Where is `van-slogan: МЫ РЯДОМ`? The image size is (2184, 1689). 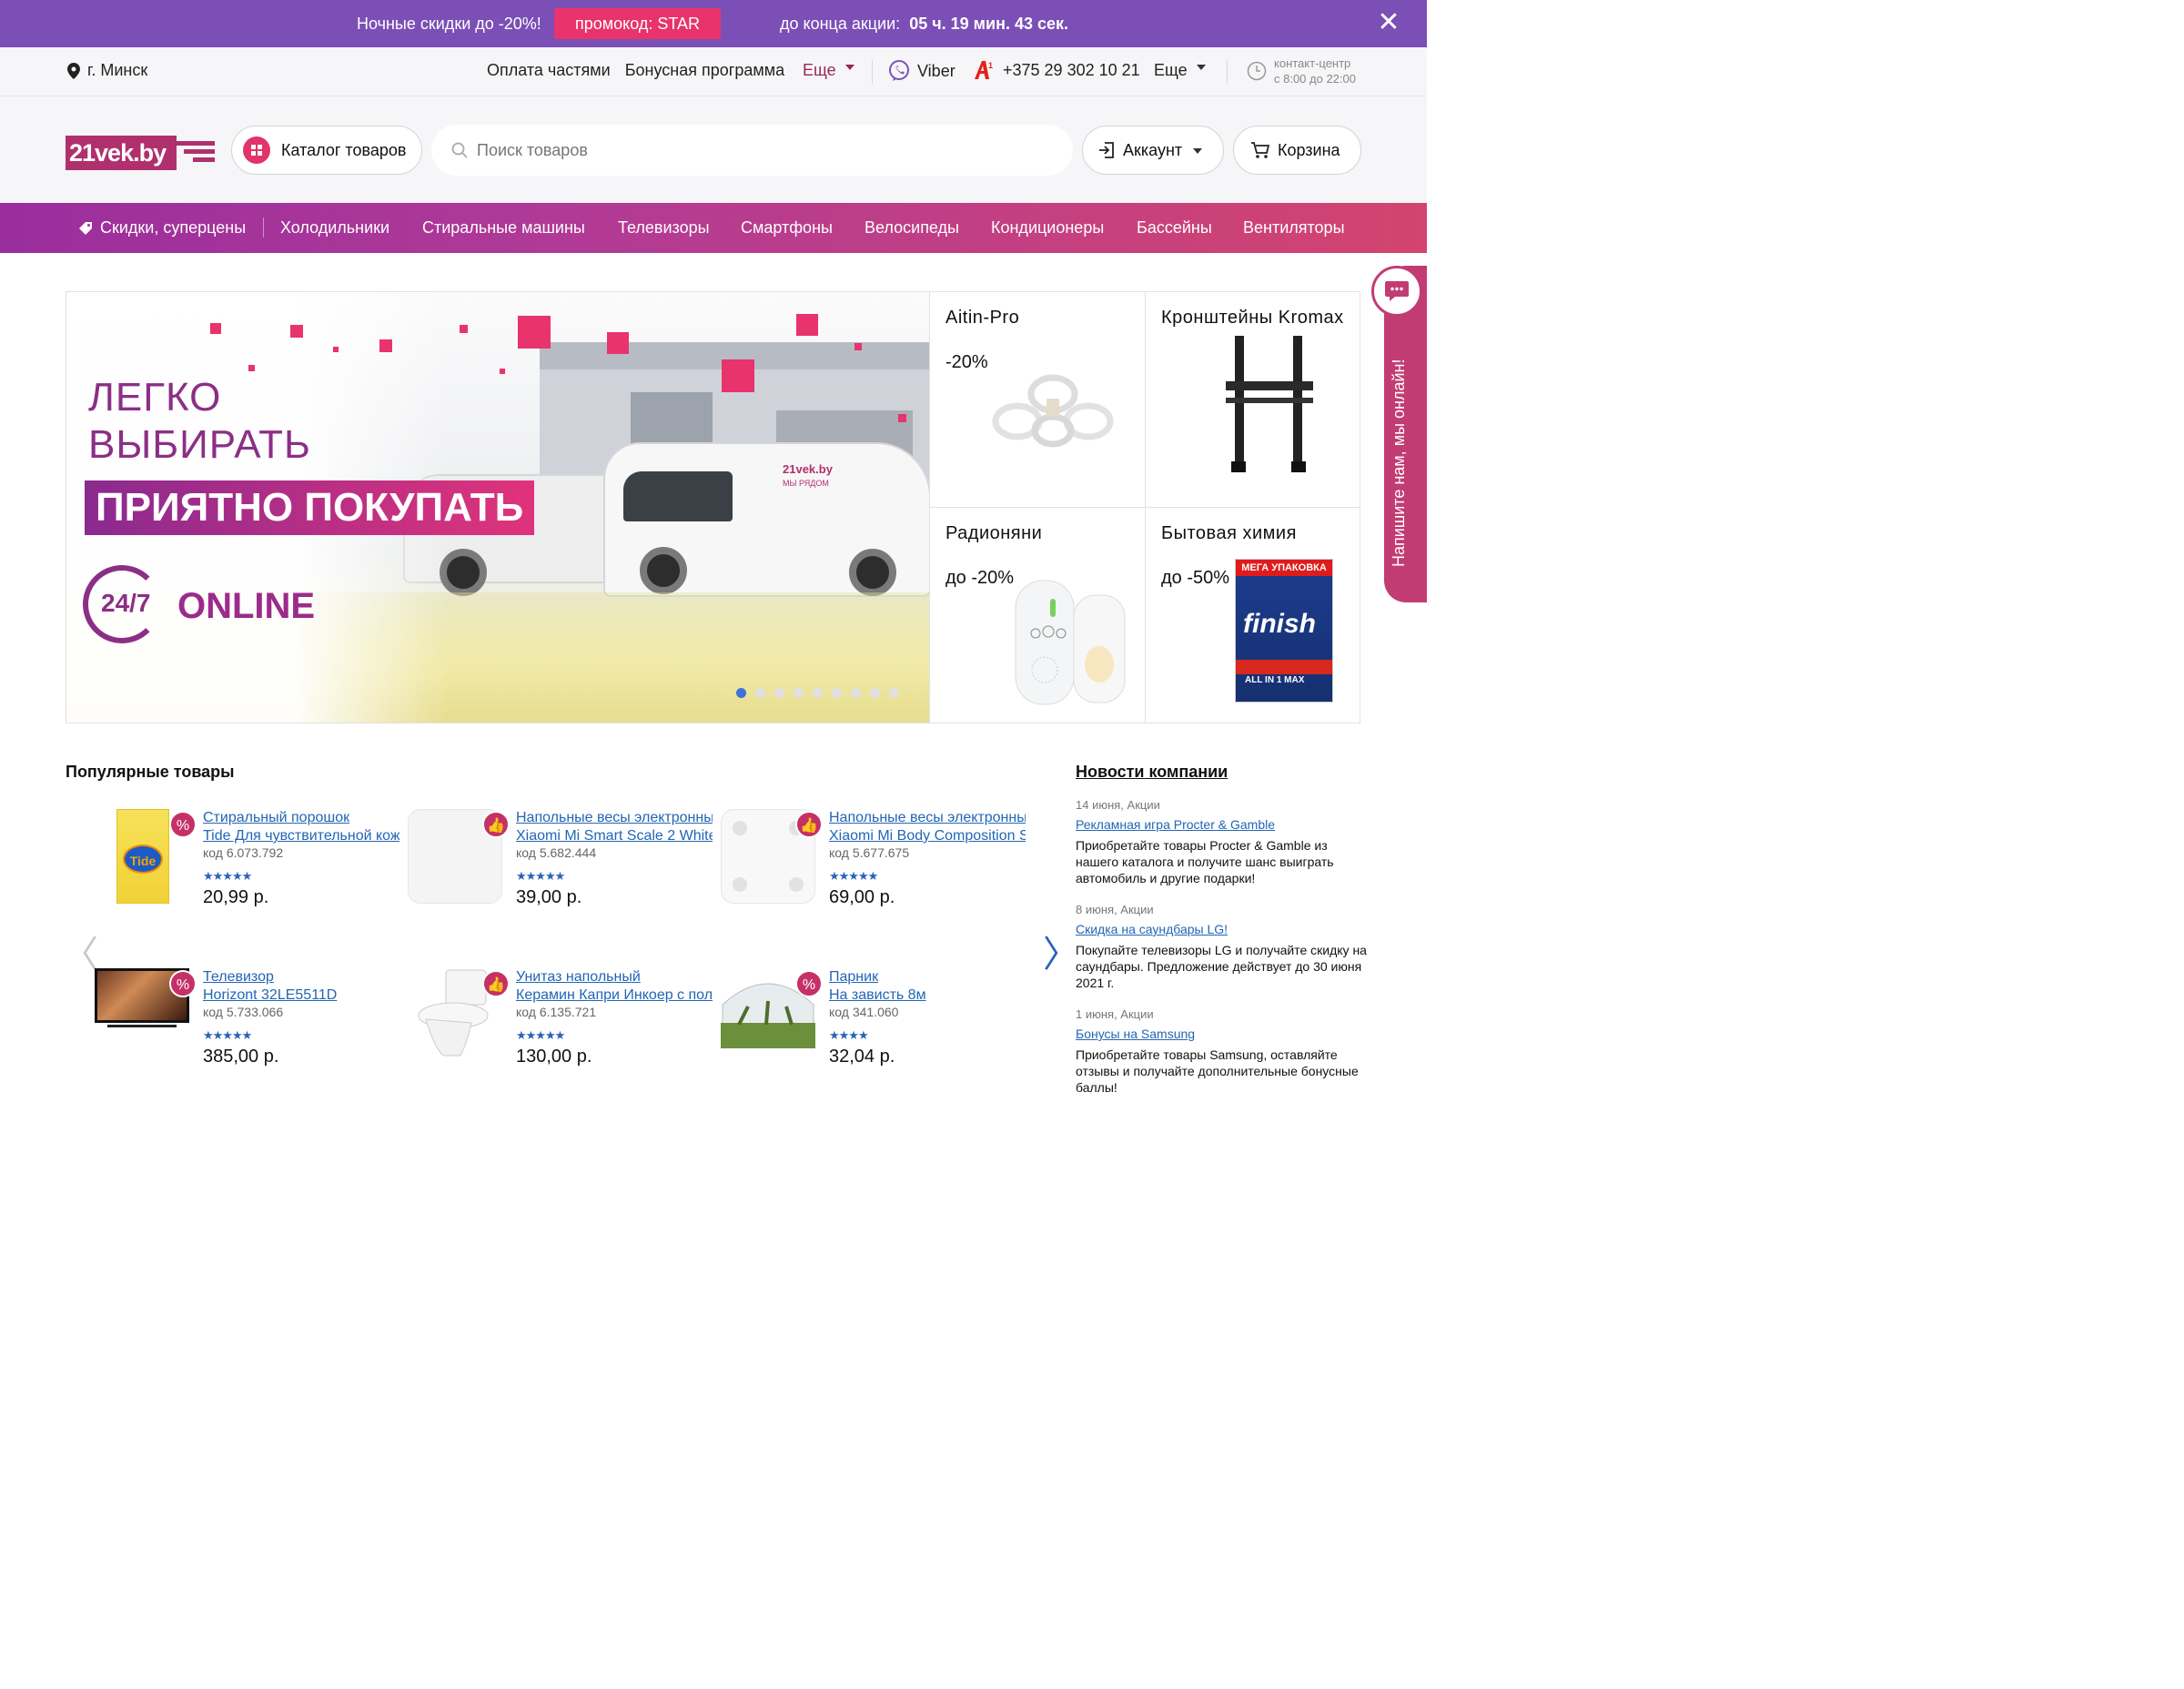
van-slogan: МЫ РЯДОМ is located at coordinates (806, 483).